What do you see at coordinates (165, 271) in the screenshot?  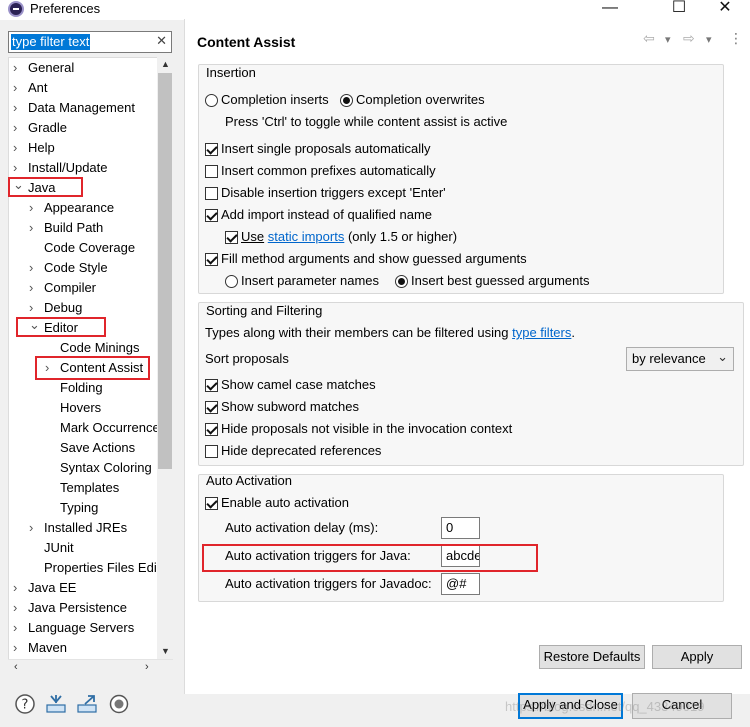 I see `tree-scroll-thumb` at bounding box center [165, 271].